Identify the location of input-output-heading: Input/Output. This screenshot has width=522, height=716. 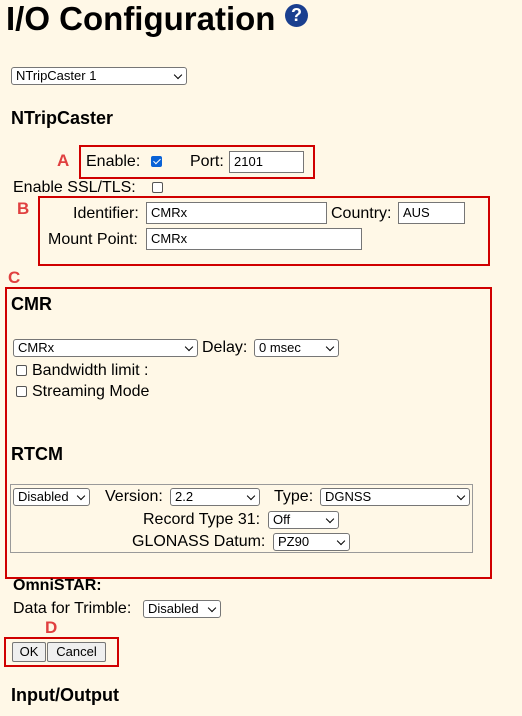
(65, 695).